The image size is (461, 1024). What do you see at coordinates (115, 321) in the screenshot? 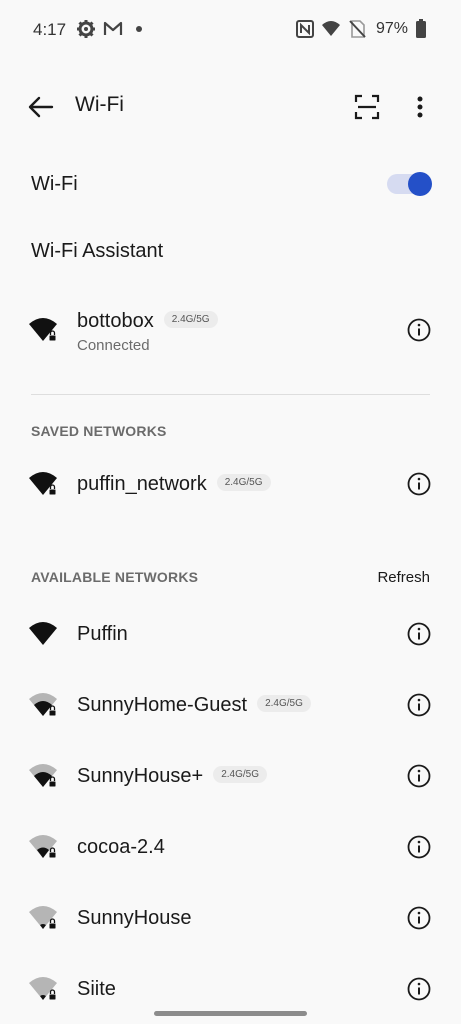
I see `network-name-text: bottobox` at bounding box center [115, 321].